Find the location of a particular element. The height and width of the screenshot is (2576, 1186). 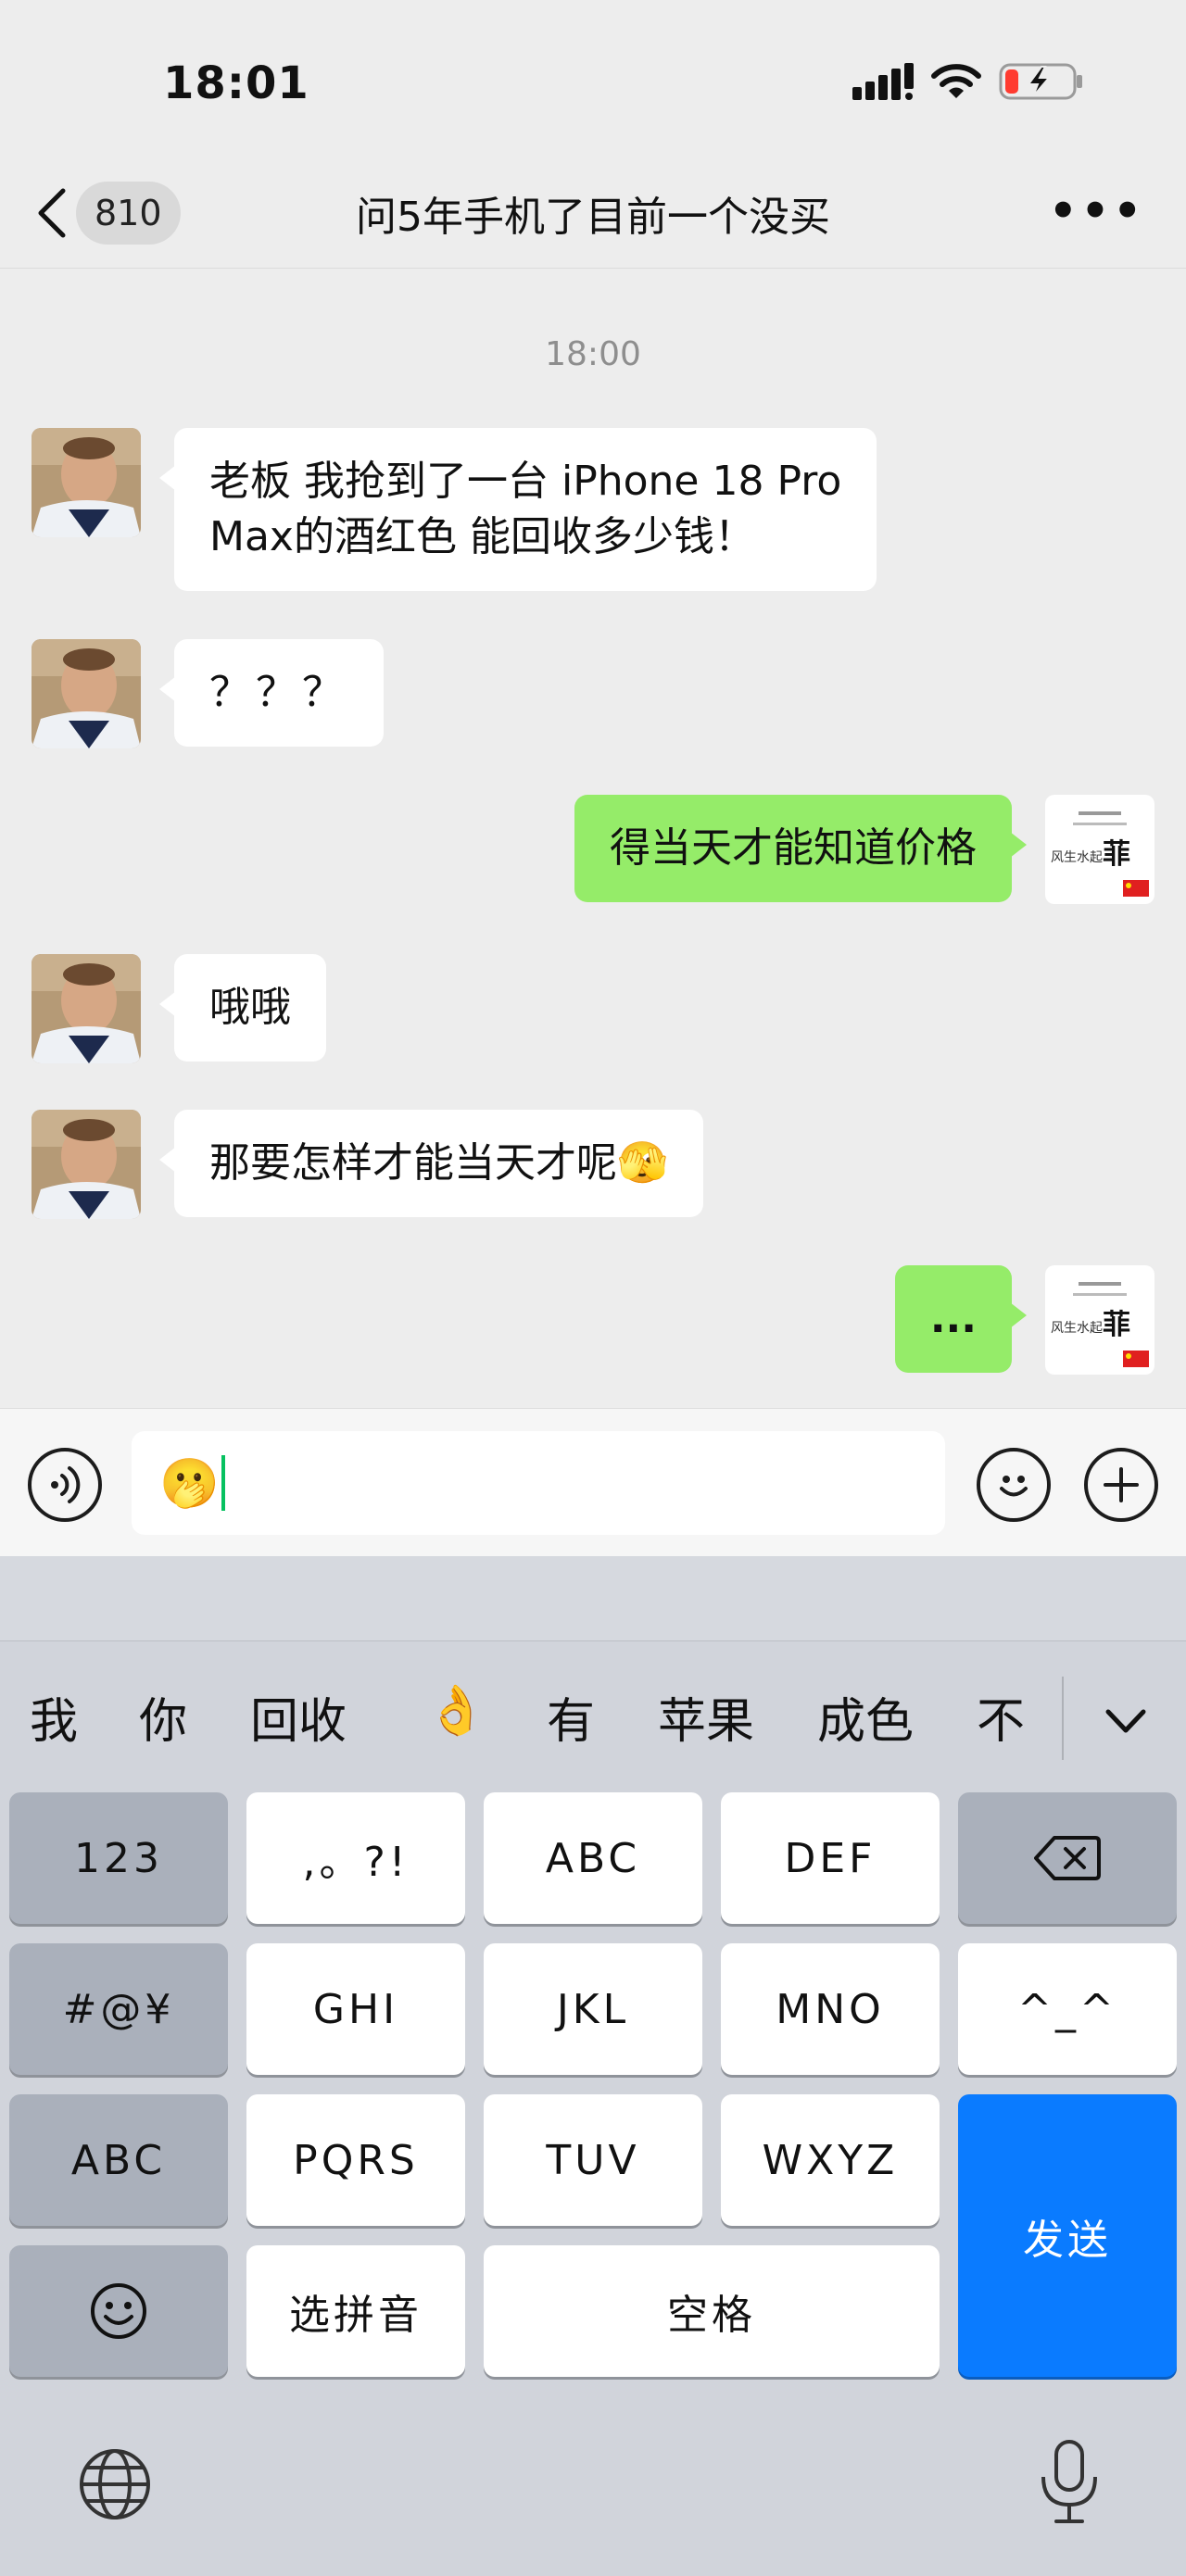

key-abc: ABC is located at coordinates (593, 1858).